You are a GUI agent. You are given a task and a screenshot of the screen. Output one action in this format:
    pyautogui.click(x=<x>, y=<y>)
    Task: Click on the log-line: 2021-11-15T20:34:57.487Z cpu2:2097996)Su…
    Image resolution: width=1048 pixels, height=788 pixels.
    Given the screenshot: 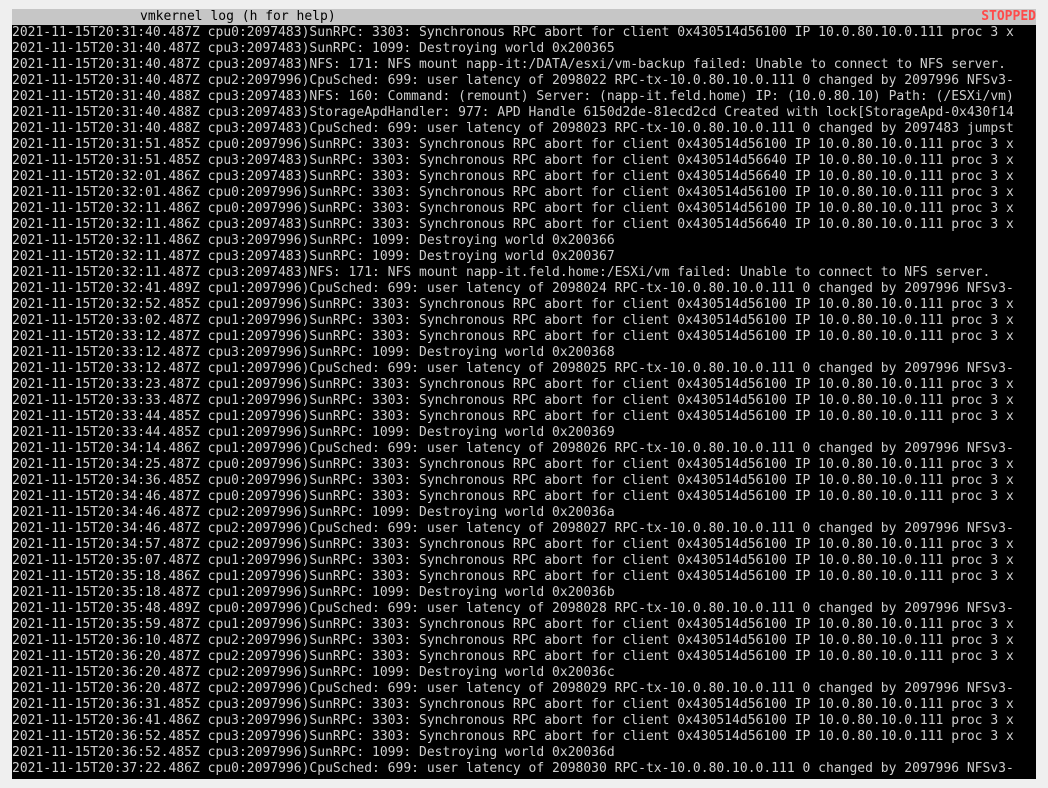 What is the action you would take?
    pyautogui.click(x=513, y=544)
    